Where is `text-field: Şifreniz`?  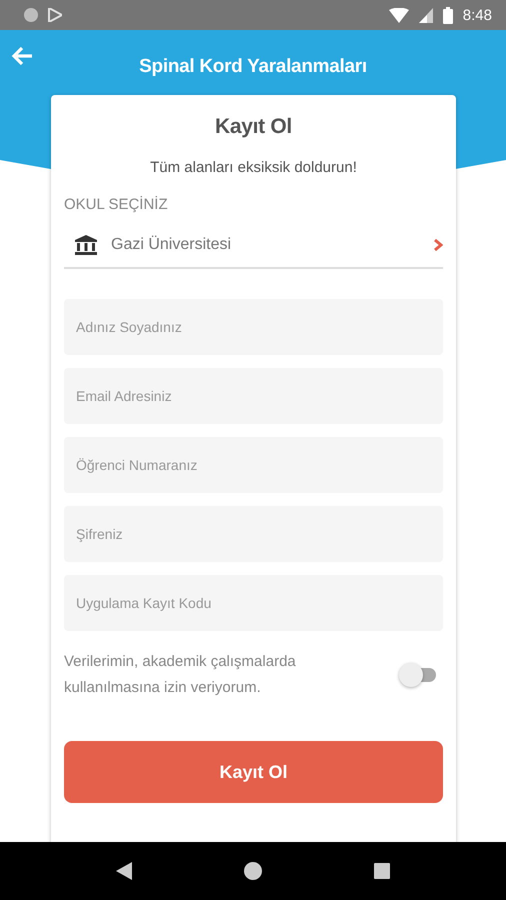
text-field: Şifreniz is located at coordinates (253, 534).